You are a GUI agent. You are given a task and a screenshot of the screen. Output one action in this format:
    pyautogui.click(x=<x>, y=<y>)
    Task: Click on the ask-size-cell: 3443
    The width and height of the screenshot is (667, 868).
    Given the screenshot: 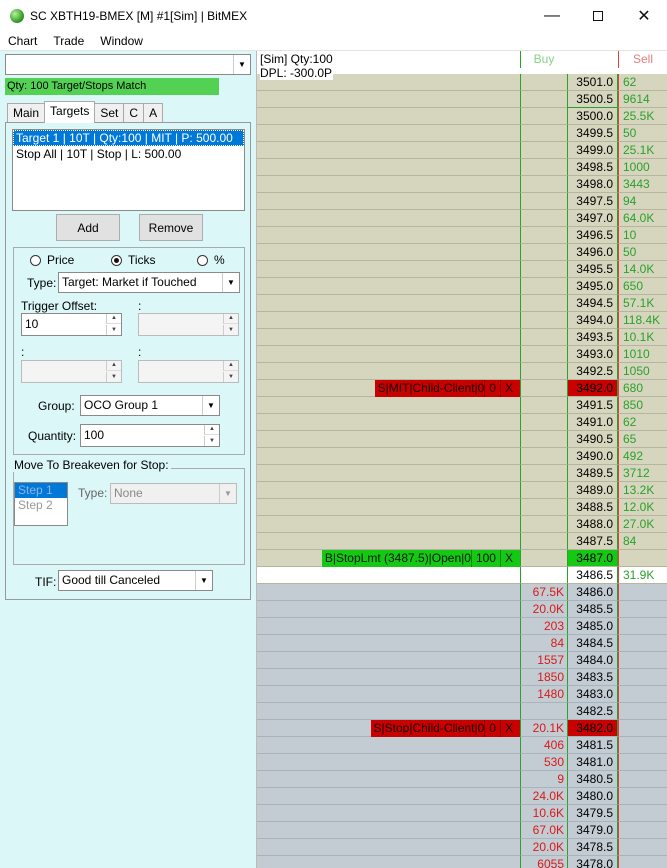 What is the action you would take?
    pyautogui.click(x=642, y=184)
    